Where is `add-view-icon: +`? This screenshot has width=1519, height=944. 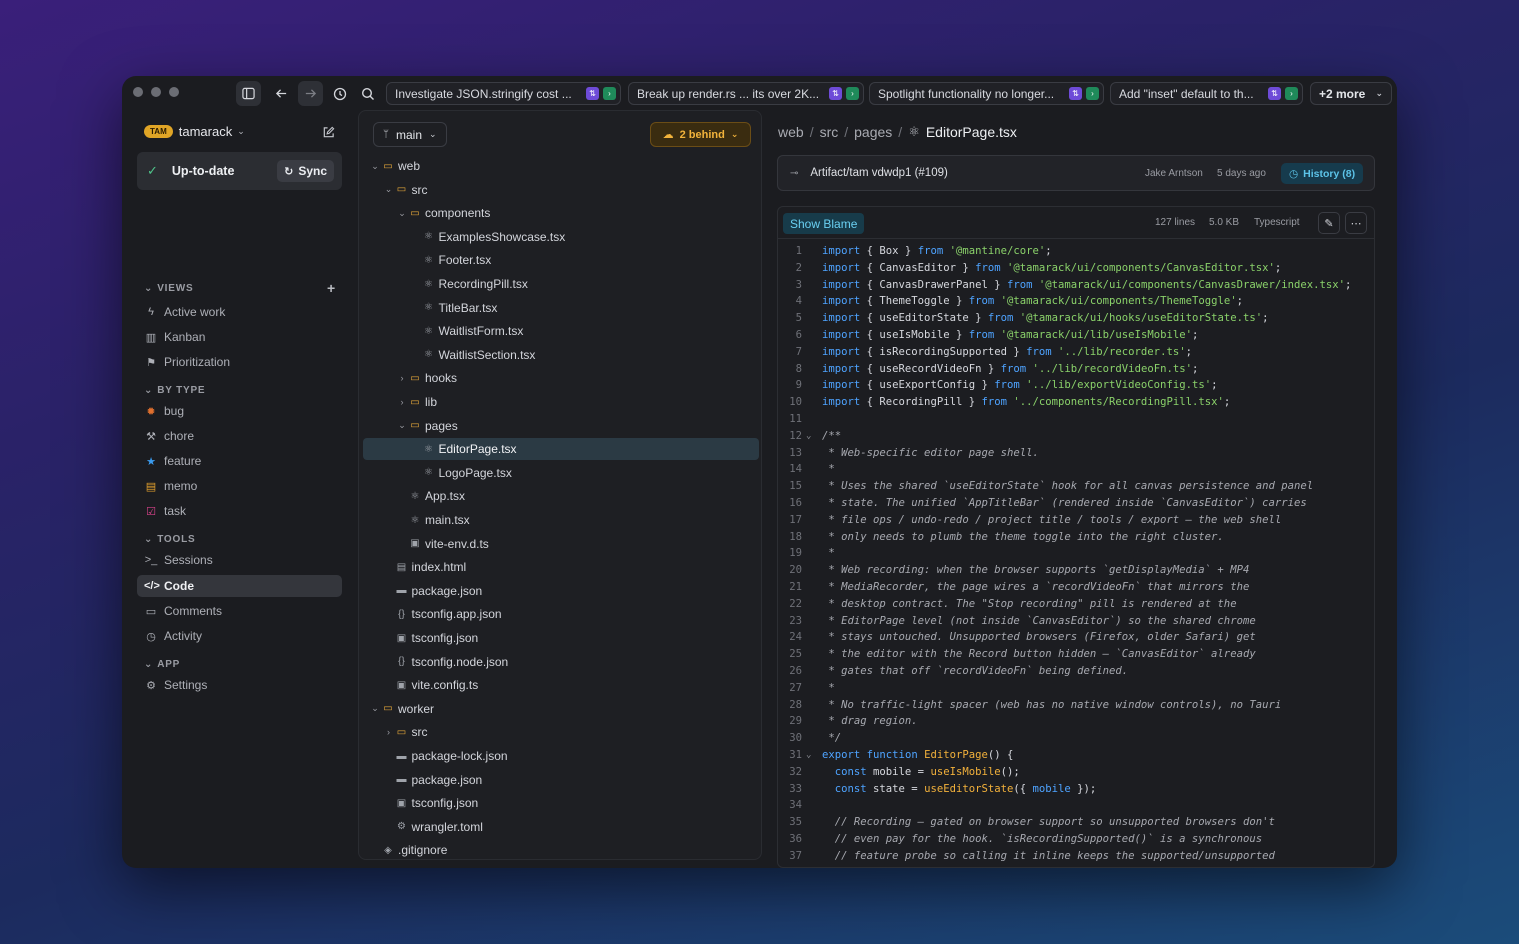 add-view-icon: + is located at coordinates (331, 288).